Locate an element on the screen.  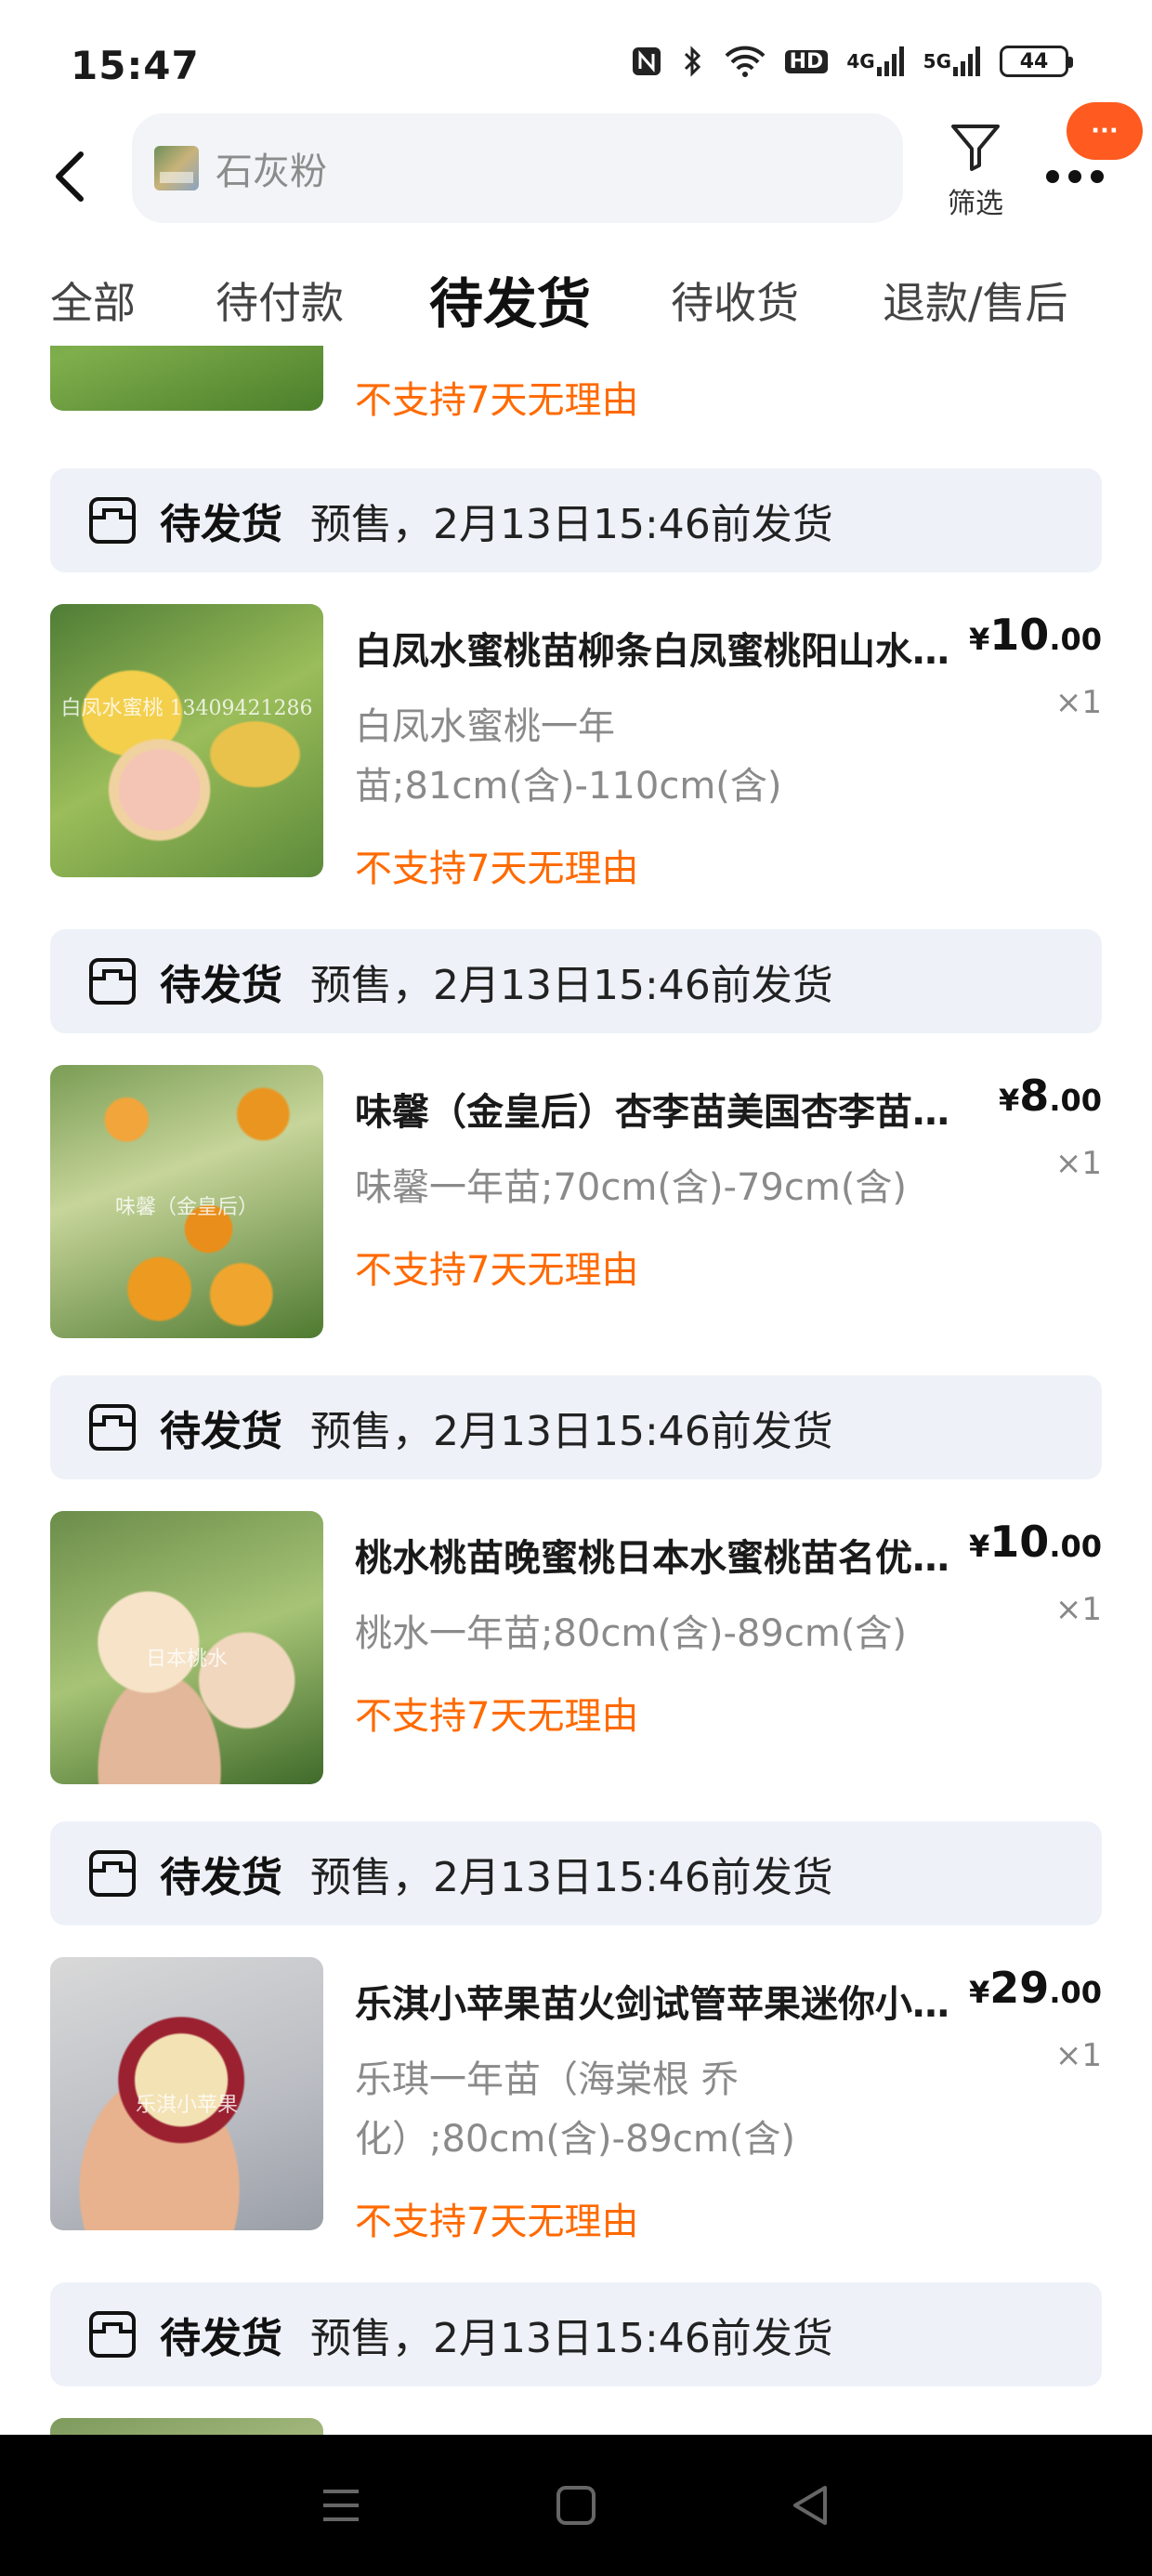
status-bar: 15:47 HD 4G 5G 44 is located at coordinates (576, 51).